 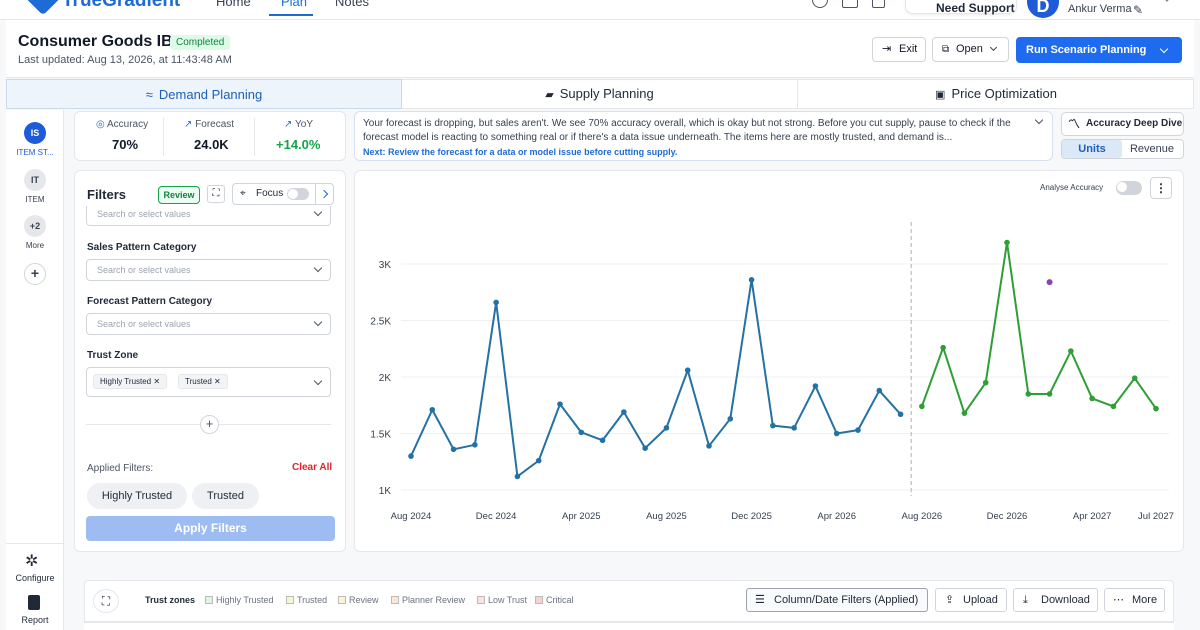 I want to click on tab-demand-planning: ≈ Demand Planning, so click(x=204, y=94).